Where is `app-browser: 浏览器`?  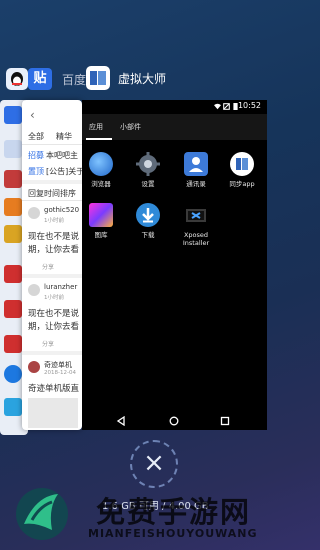 app-browser: 浏览器 is located at coordinates (101, 170).